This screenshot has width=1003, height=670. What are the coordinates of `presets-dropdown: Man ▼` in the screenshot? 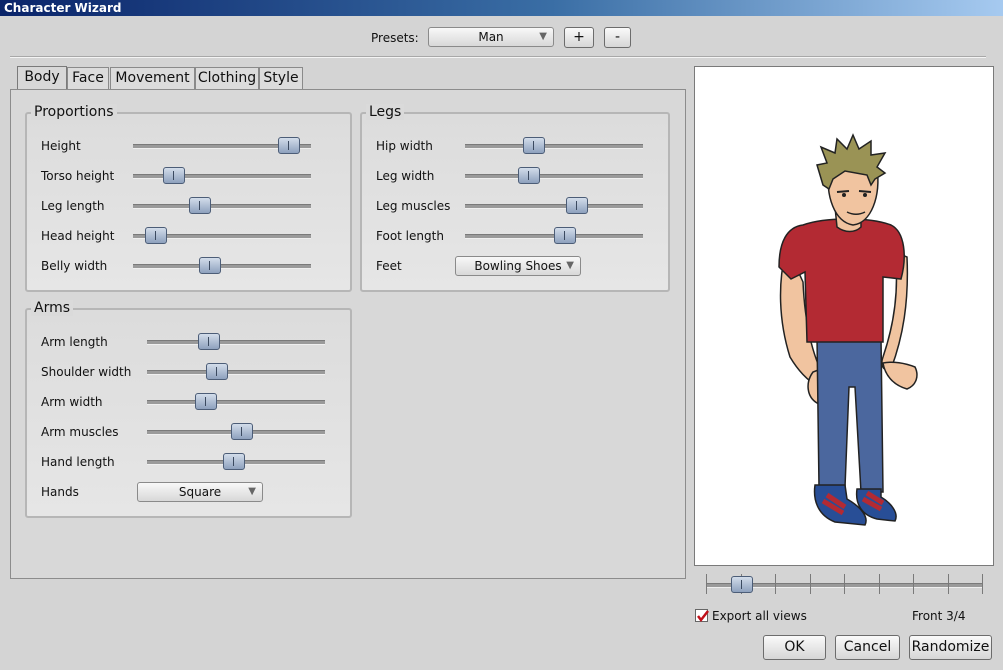 It's located at (491, 37).